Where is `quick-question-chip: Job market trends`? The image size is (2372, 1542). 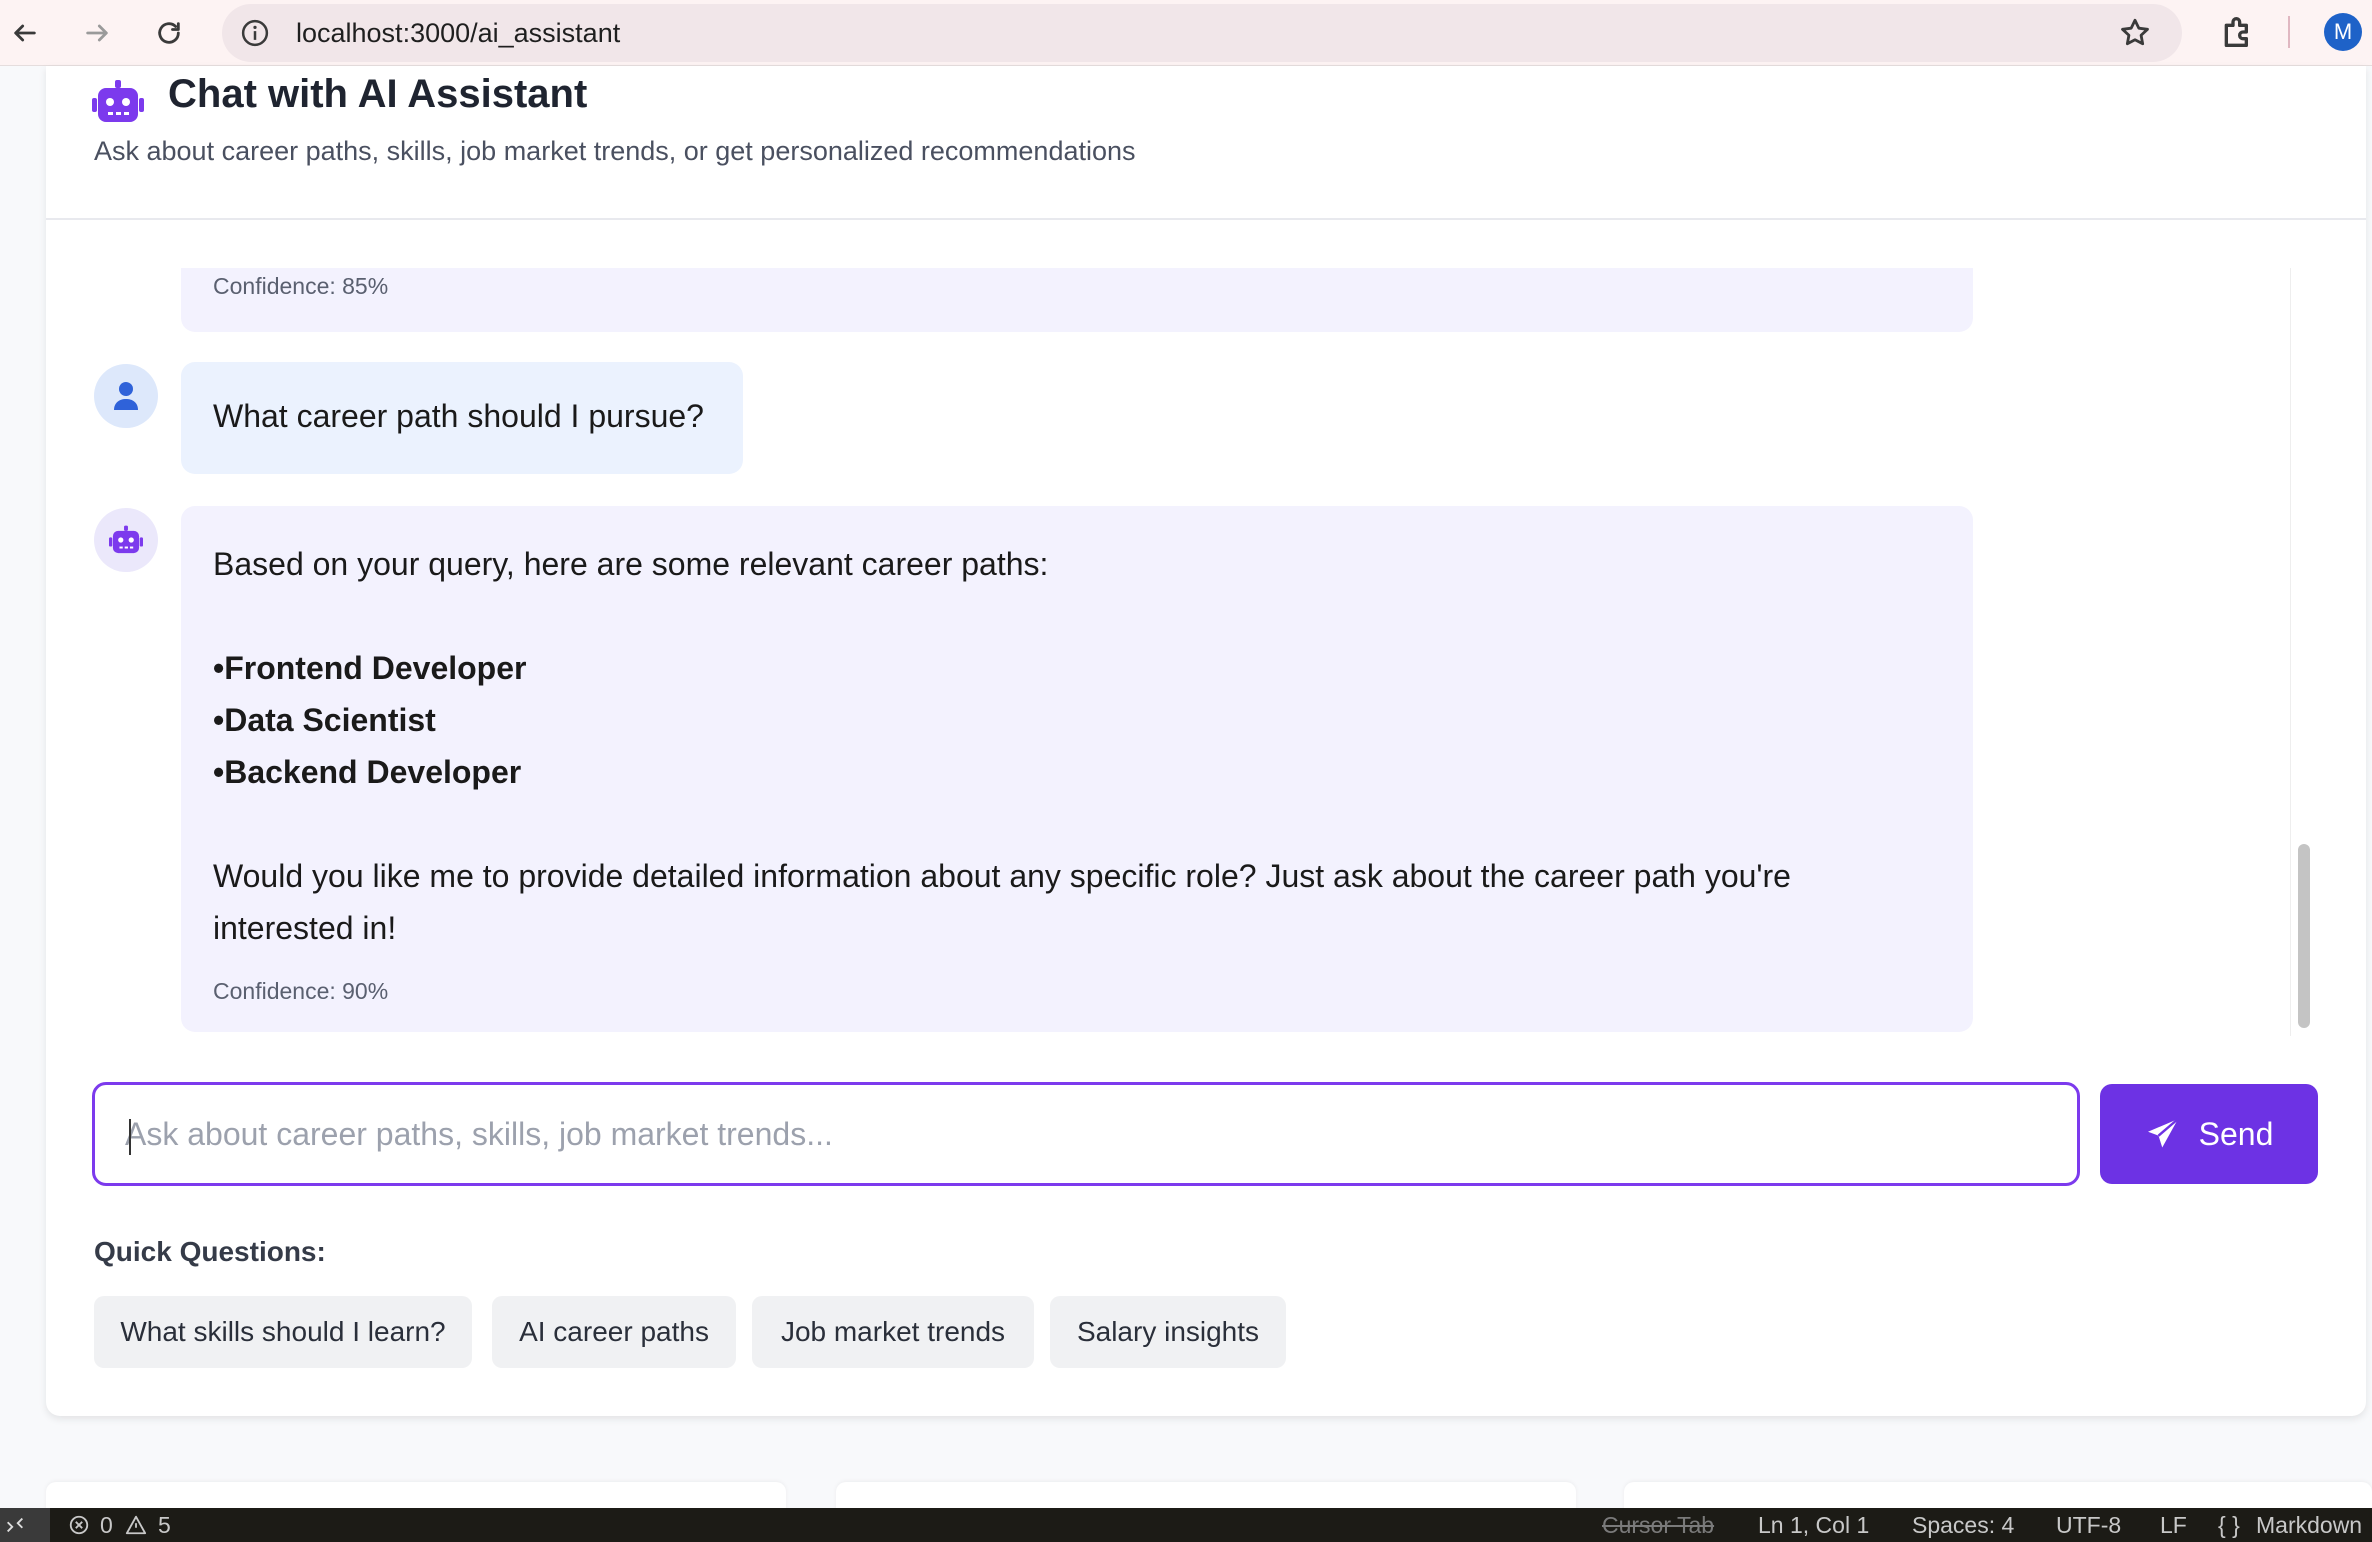
quick-question-chip: Job market trends is located at coordinates (893, 1332).